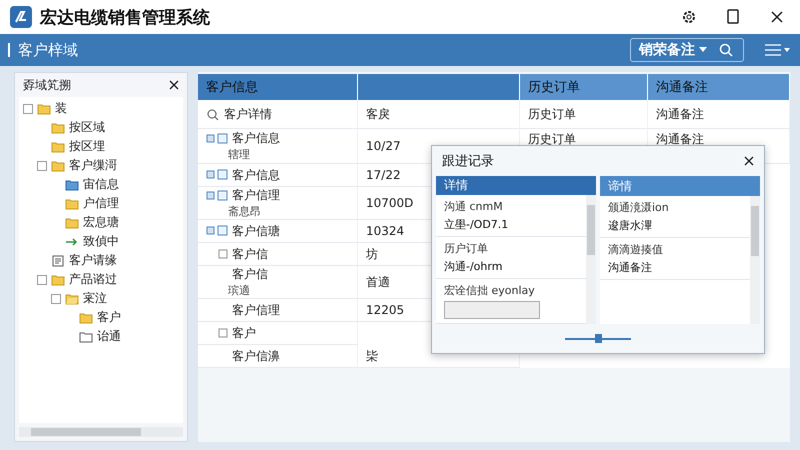 The height and width of the screenshot is (450, 800). Describe the element at coordinates (733, 17) in the screenshot. I see `square-icon` at that location.